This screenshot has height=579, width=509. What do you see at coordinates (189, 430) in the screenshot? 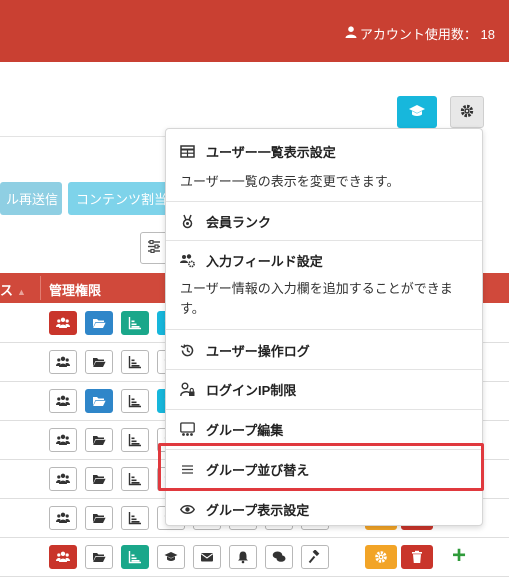
I see `group-icon` at bounding box center [189, 430].